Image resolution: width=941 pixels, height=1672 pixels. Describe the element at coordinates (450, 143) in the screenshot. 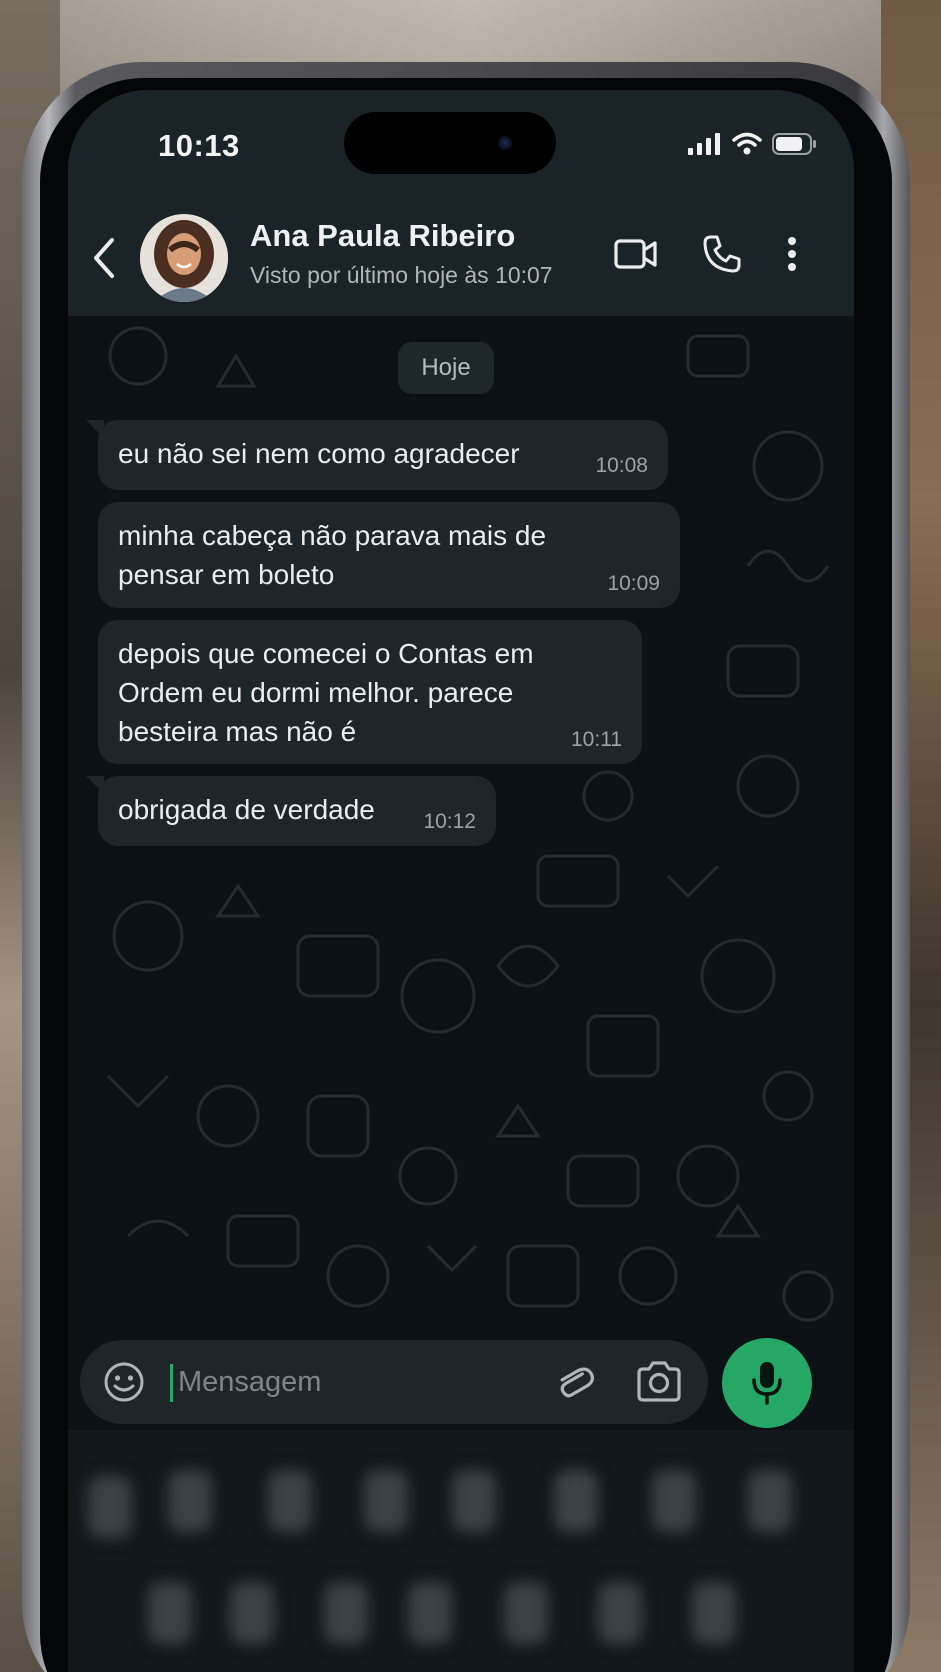

I see `dynamic-island` at that location.